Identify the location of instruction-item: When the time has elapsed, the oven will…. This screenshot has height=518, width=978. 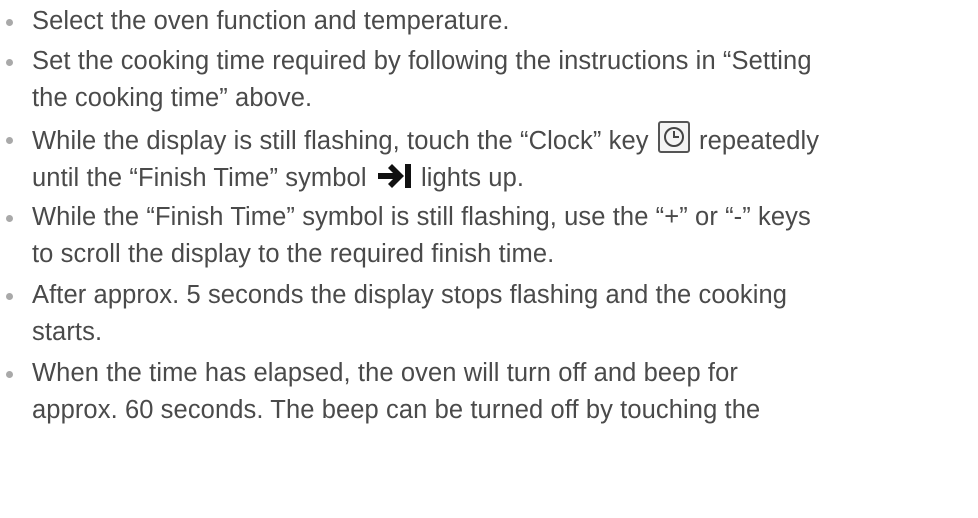
(380, 392).